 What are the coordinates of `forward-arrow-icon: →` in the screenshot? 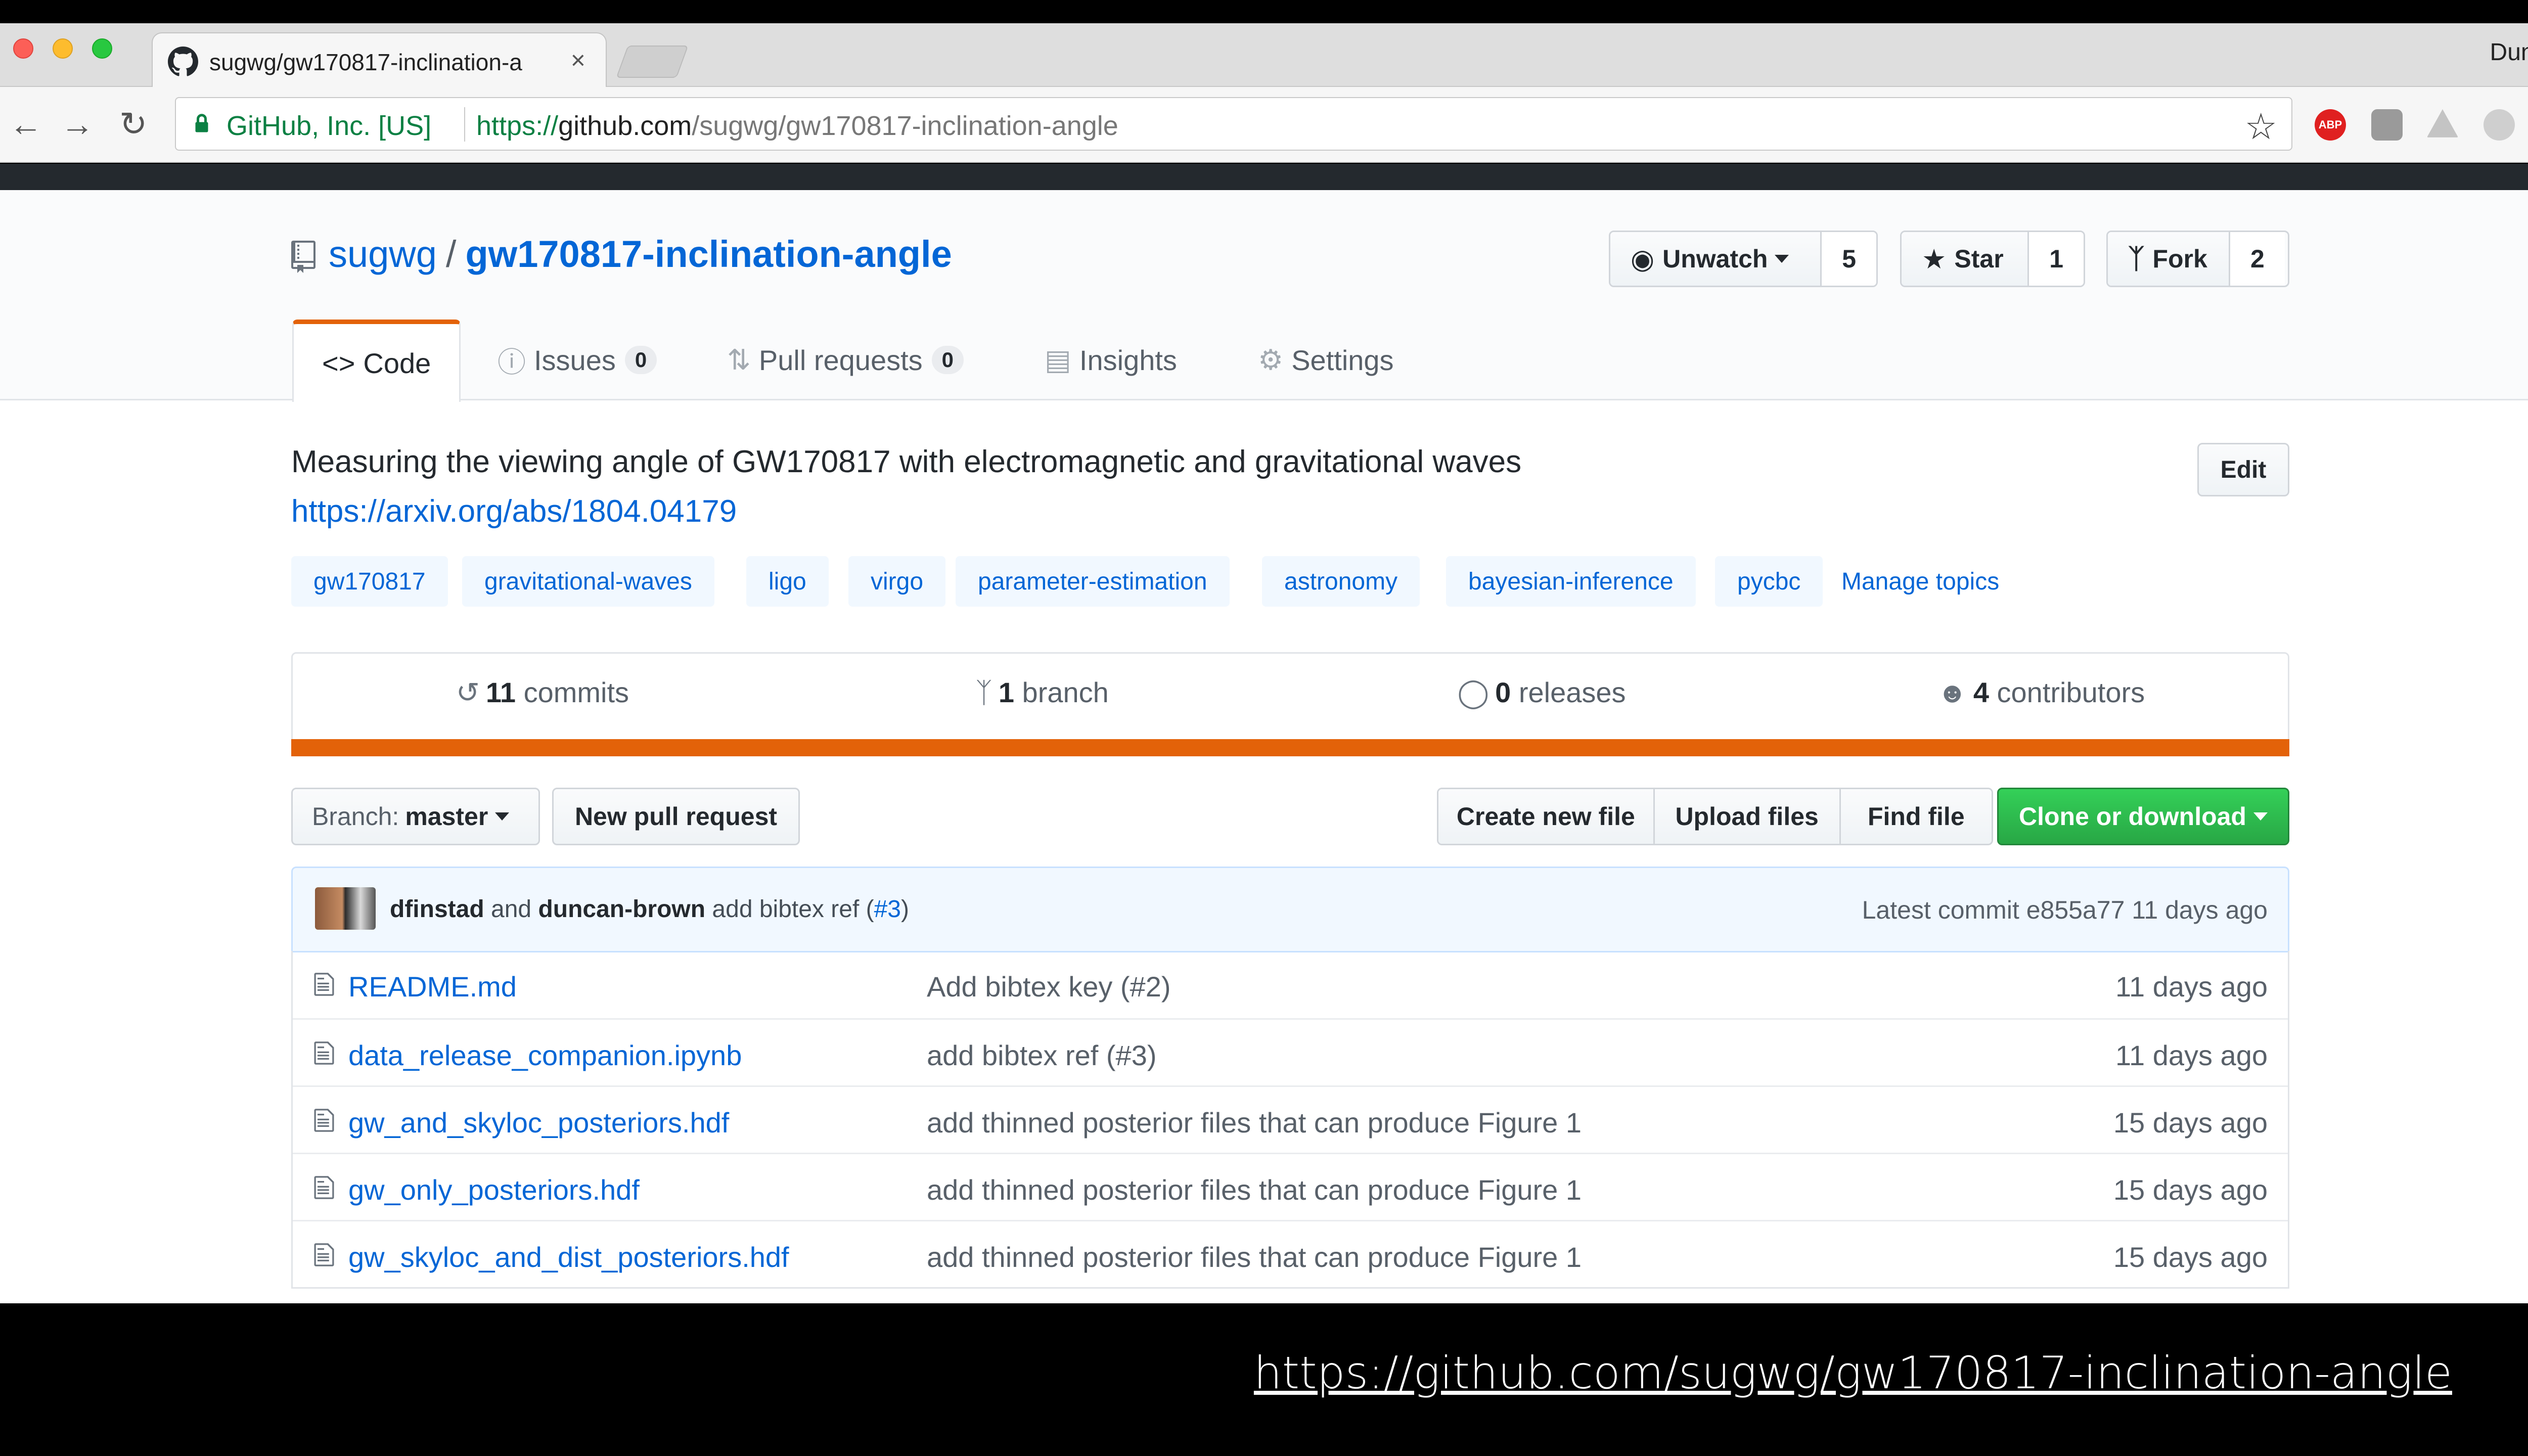 It's located at (77, 124).